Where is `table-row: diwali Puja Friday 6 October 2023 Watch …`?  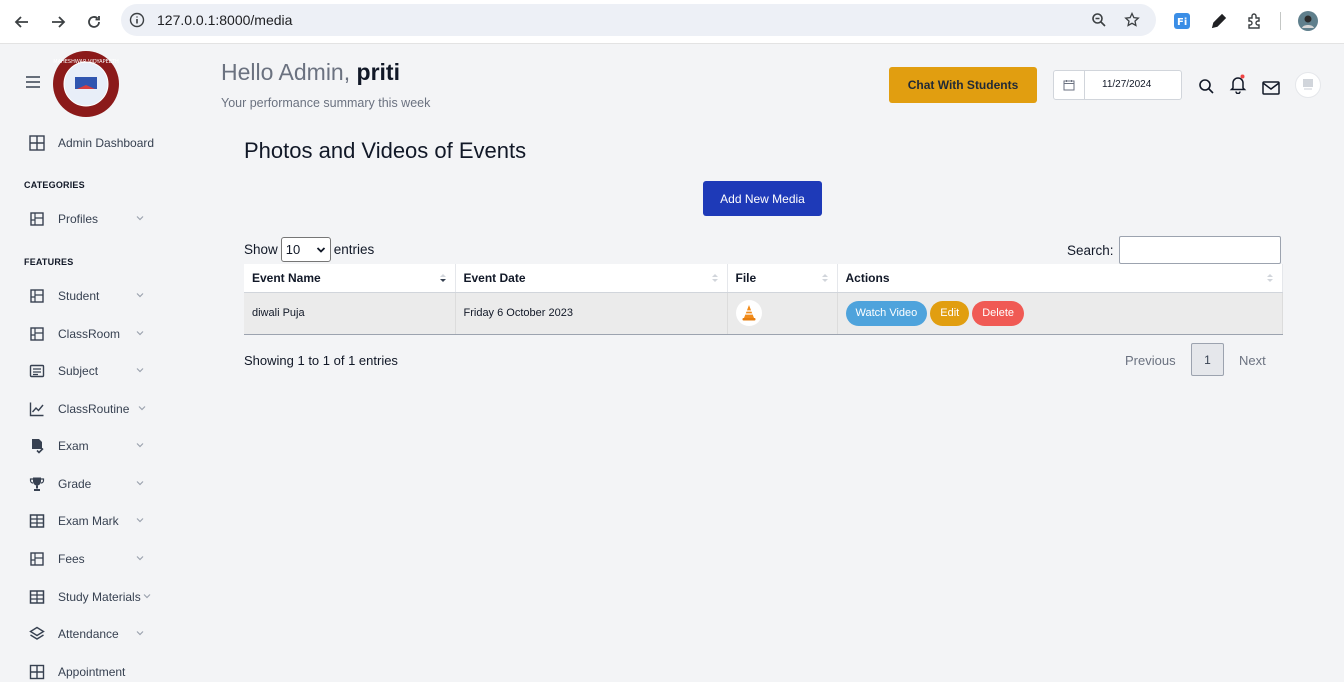 table-row: diwali Puja Friday 6 October 2023 Watch … is located at coordinates (763, 313).